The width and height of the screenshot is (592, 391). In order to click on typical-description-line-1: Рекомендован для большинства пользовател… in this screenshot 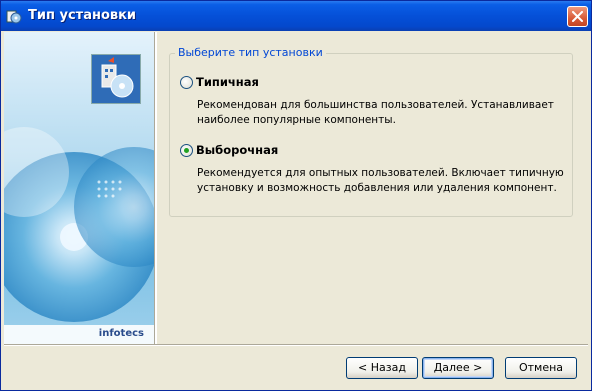, I will do `click(375, 105)`.